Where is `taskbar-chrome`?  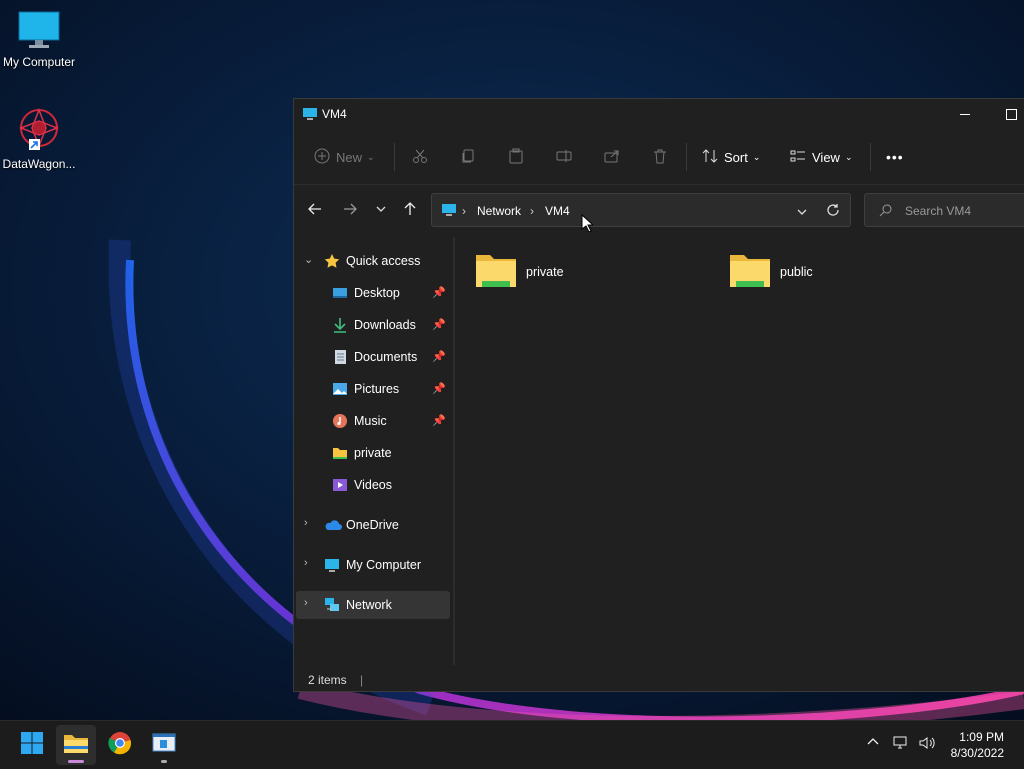 taskbar-chrome is located at coordinates (120, 745).